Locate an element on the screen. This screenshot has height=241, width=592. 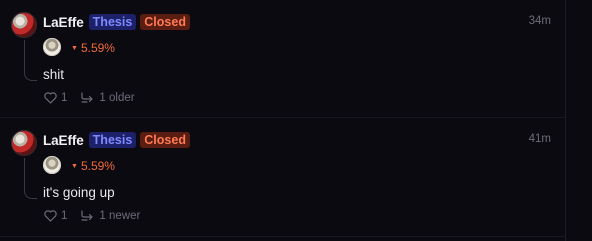
post-divider is located at coordinates (282, 236).